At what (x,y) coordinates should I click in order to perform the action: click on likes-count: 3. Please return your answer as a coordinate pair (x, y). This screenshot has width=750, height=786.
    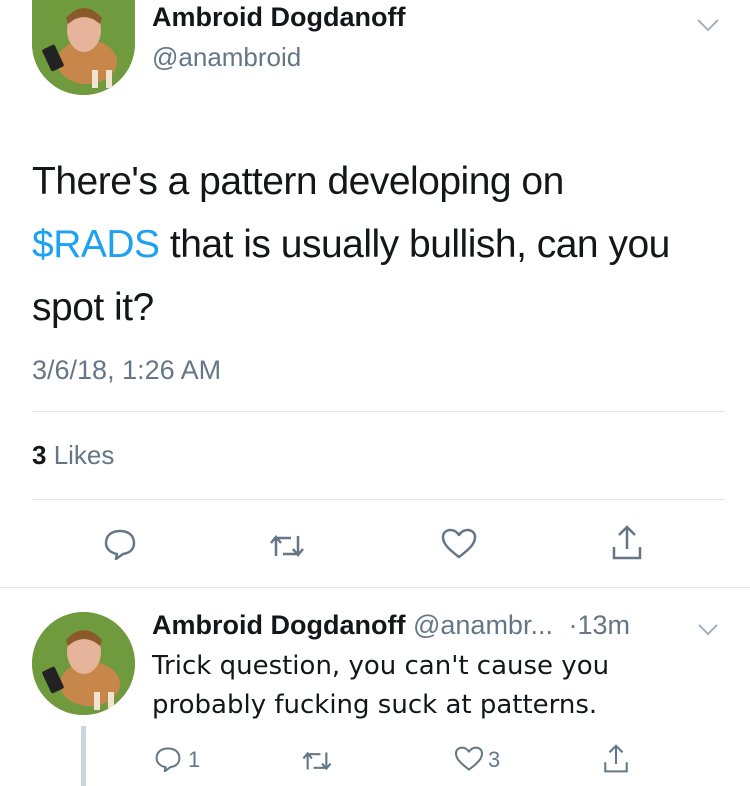
    Looking at the image, I should click on (39, 455).